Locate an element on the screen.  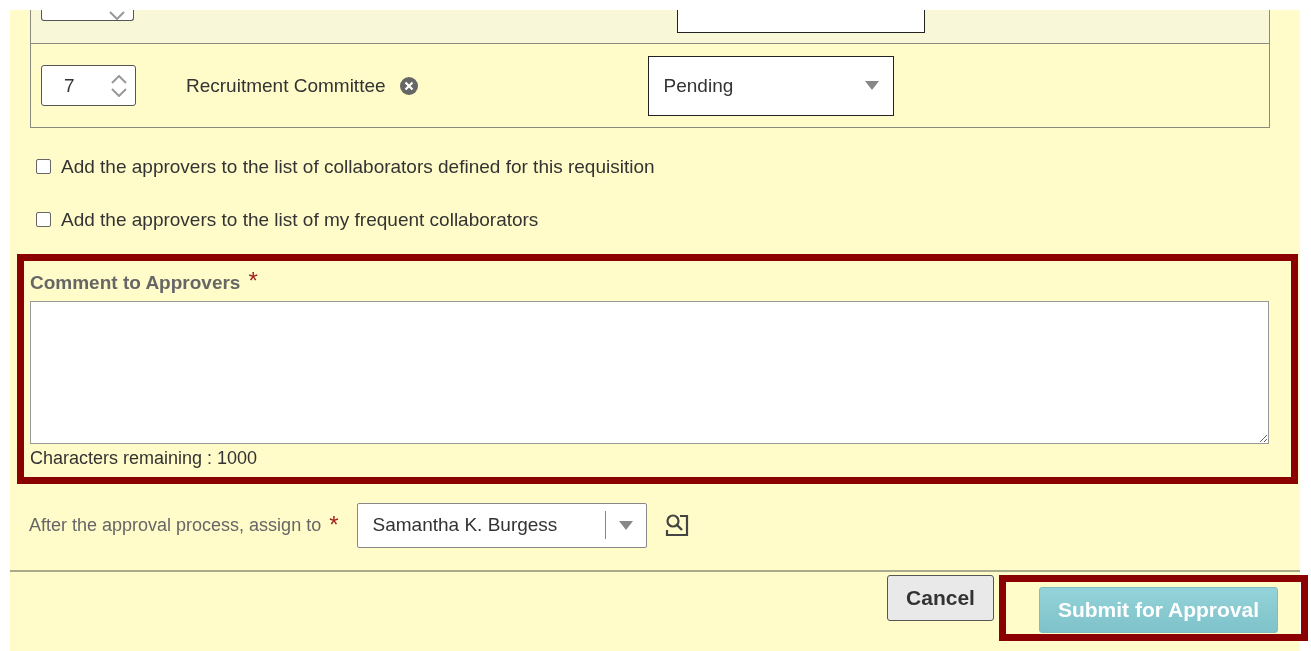
remove-icon is located at coordinates (408, 85).